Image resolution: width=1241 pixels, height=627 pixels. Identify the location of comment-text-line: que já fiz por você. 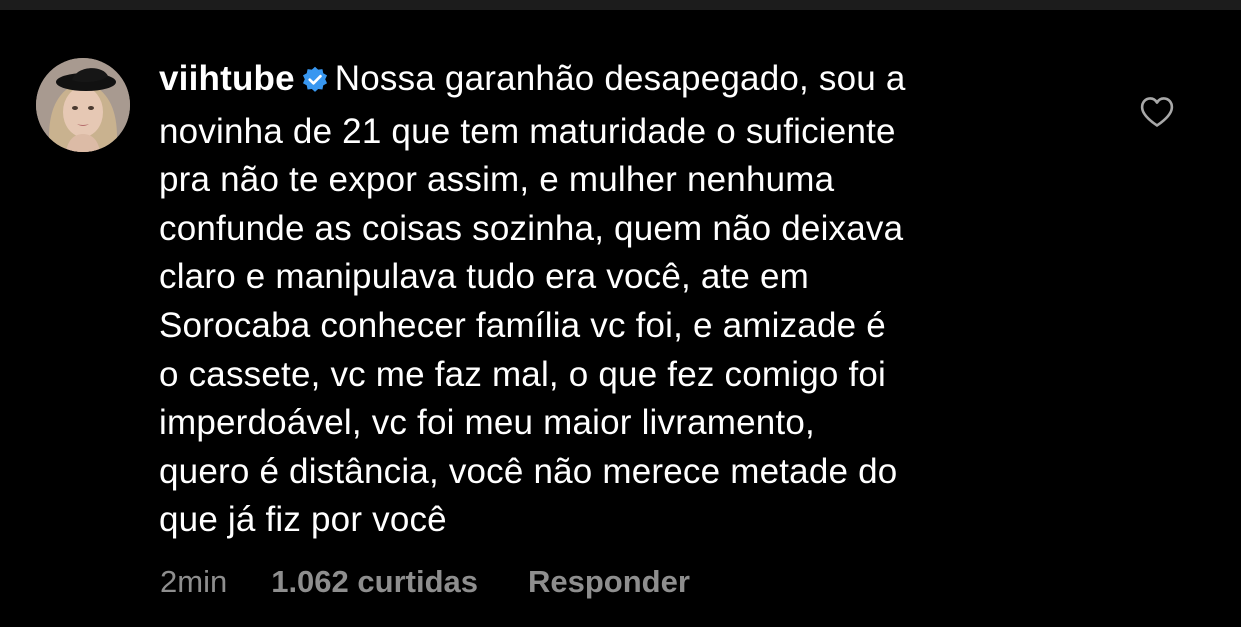
(303, 520).